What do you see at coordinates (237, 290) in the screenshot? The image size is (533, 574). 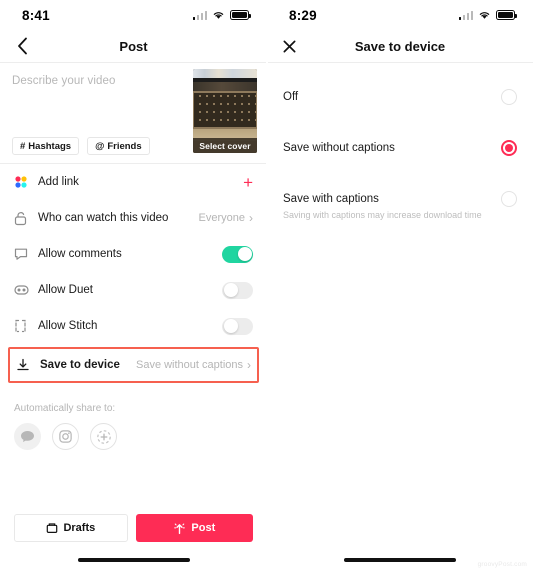 I see `allow-duet-toggle` at bounding box center [237, 290].